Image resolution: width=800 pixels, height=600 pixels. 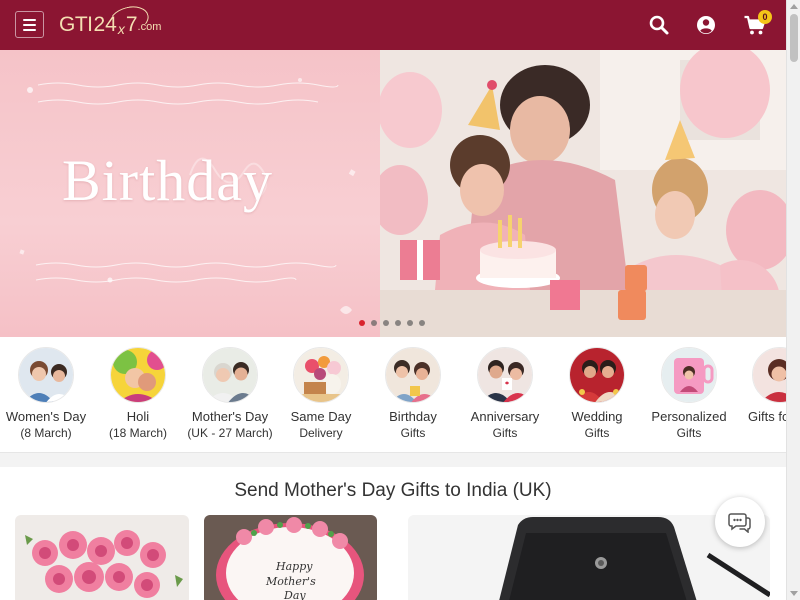 I want to click on chat-icon, so click(x=739, y=523).